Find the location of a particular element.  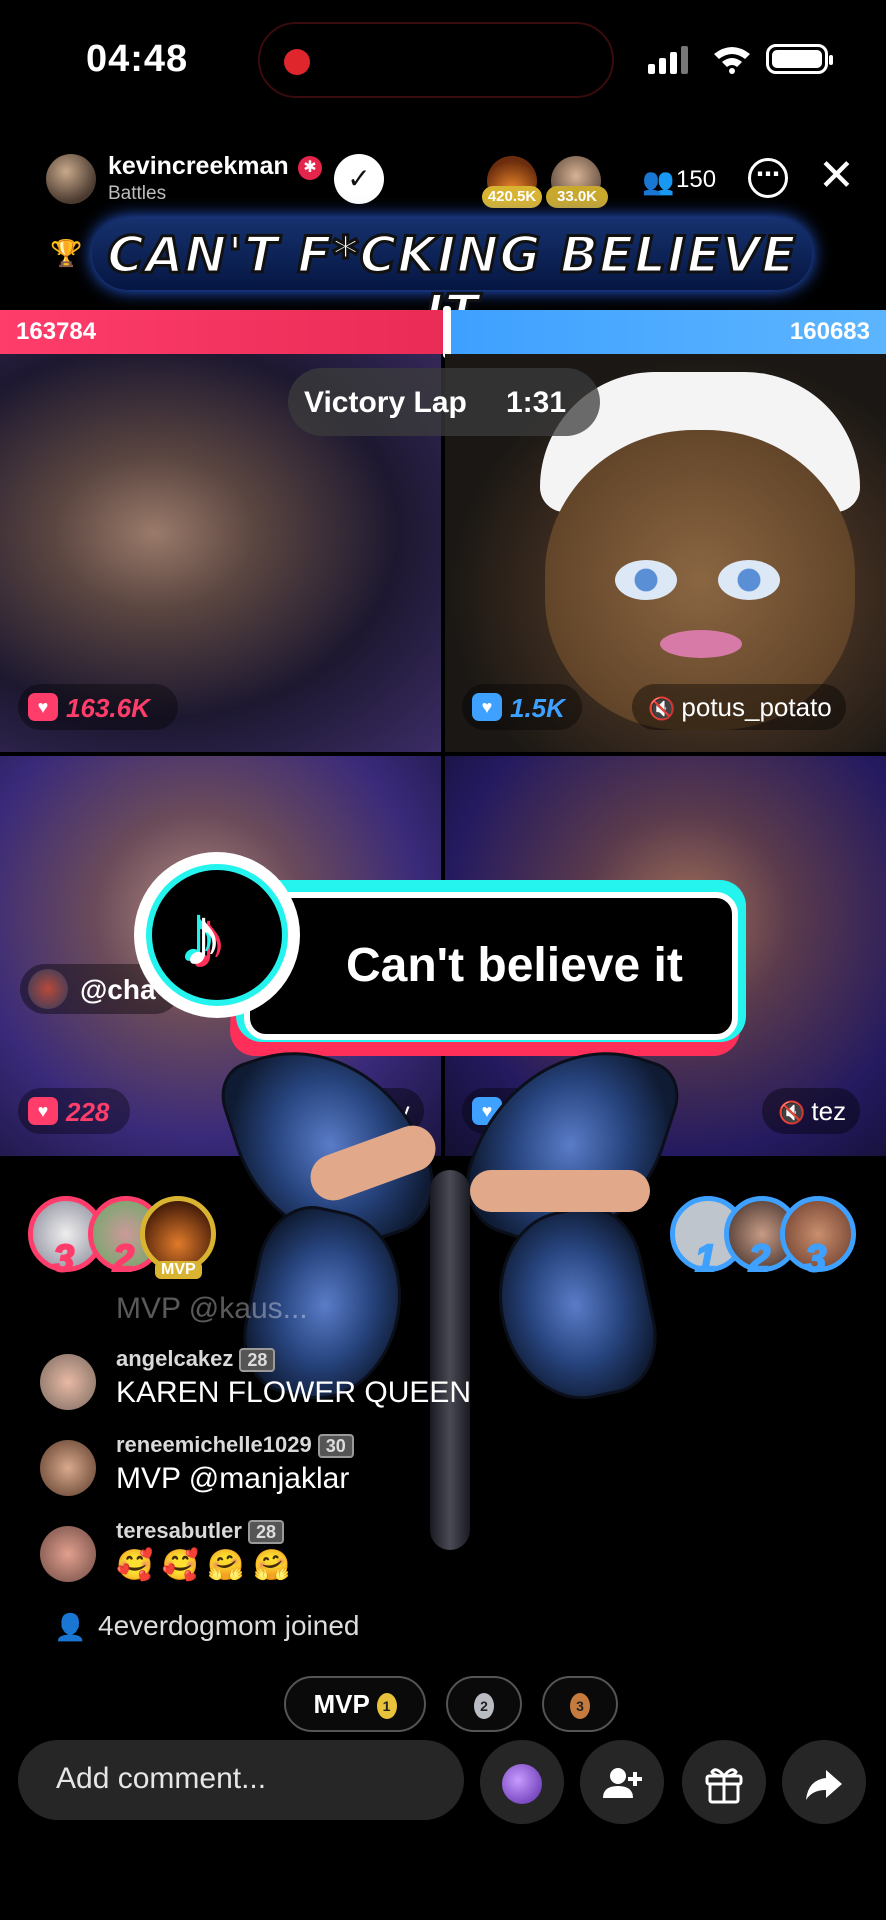

signal-icon is located at coordinates (668, 60).